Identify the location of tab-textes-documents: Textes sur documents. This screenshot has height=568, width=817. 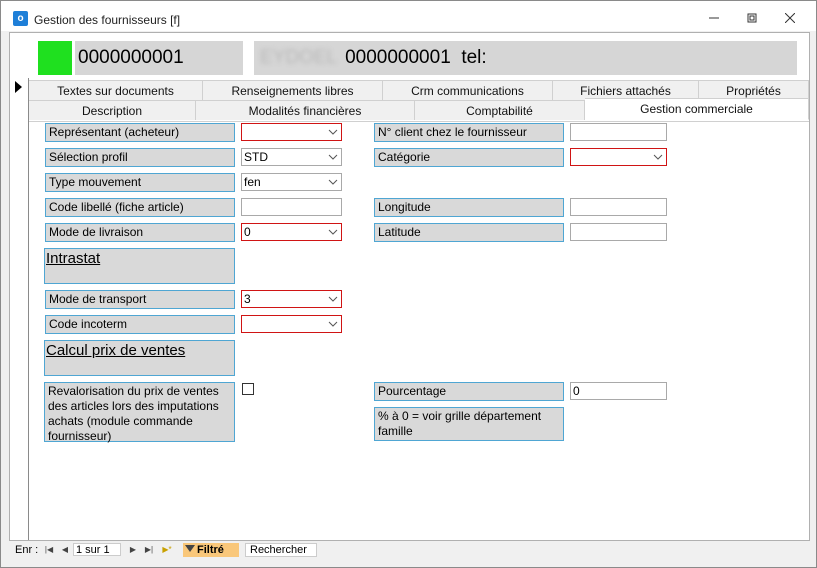
(116, 90).